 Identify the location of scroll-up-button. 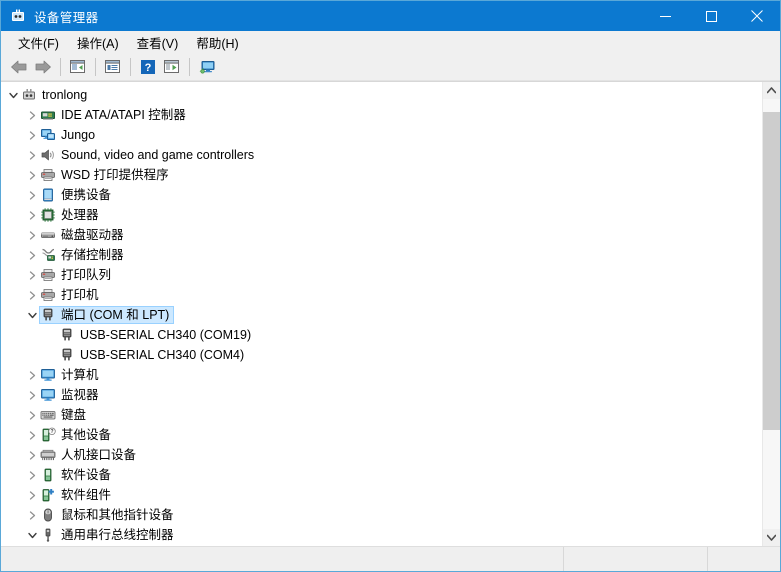
(771, 90).